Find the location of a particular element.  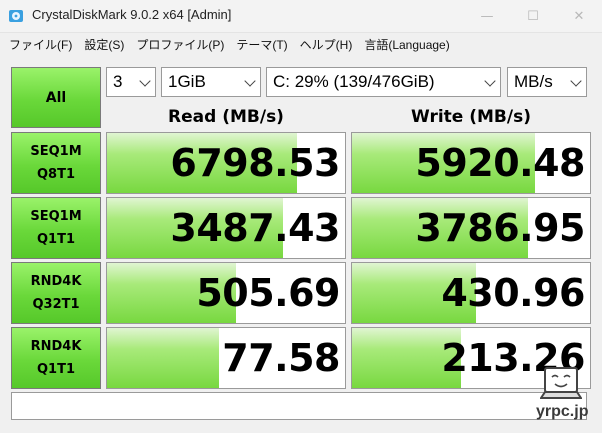

read-value: 6798.53 is located at coordinates (255, 163).